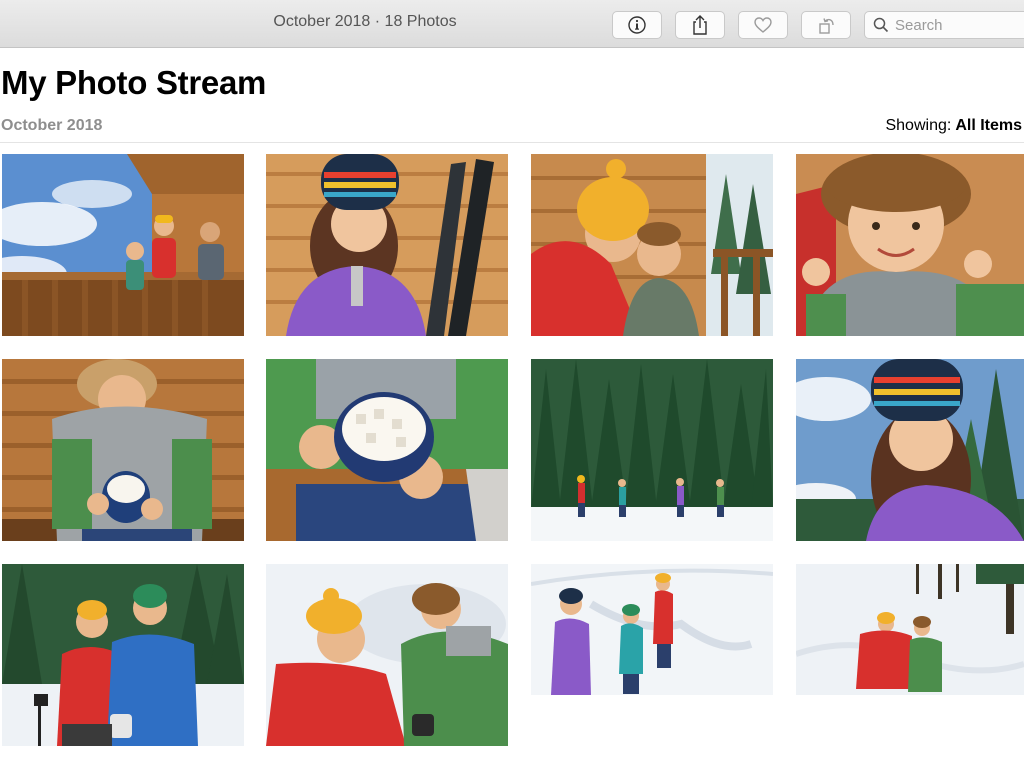 The height and width of the screenshot is (768, 1024). I want to click on rotate-button, so click(826, 25).